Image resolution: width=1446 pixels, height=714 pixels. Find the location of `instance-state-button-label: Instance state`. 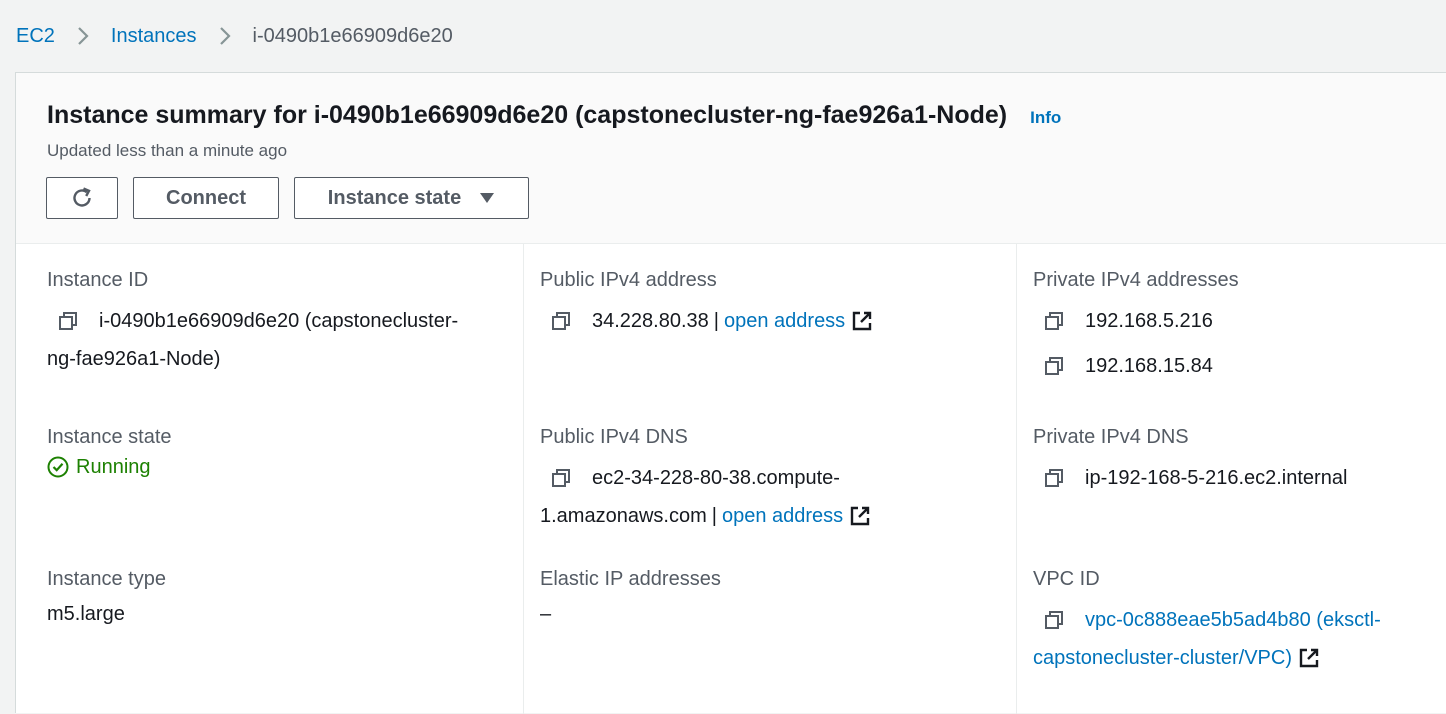

instance-state-button-label: Instance state is located at coordinates (394, 197).